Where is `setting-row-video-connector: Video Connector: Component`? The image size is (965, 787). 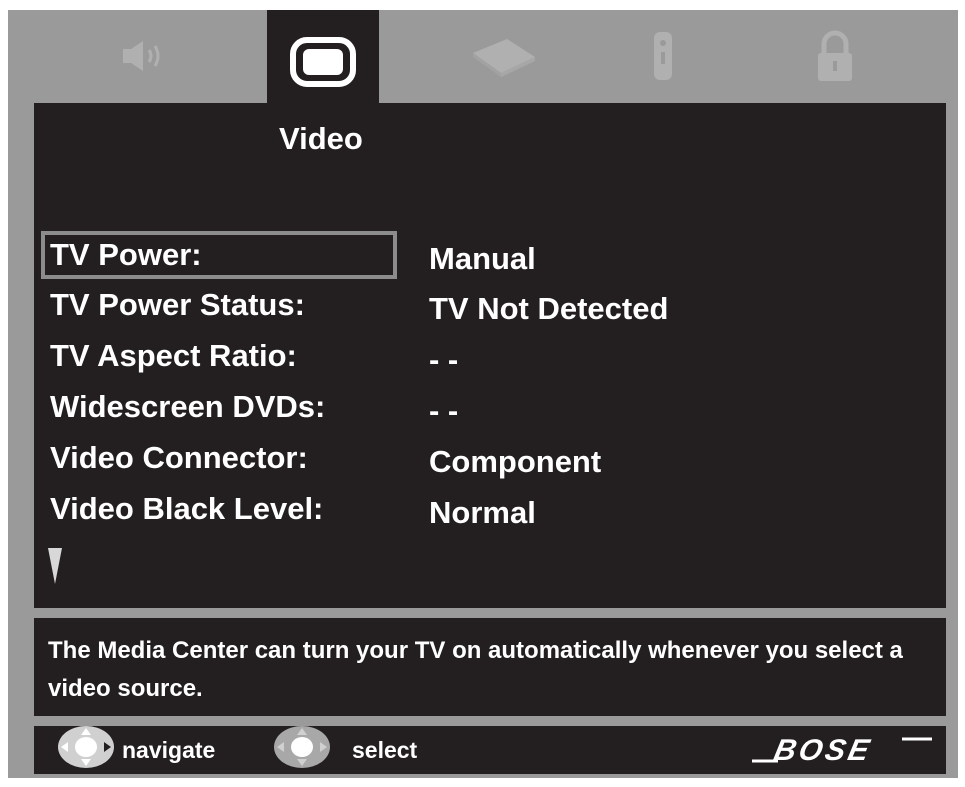 setting-row-video-connector: Video Connector: Component is located at coordinates (490, 459).